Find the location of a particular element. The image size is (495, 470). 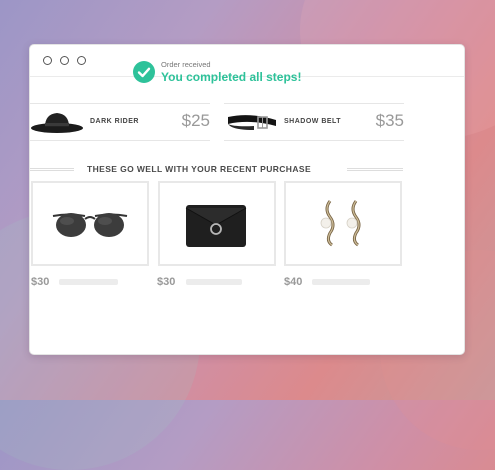

purchase-name: SHADOW BELT is located at coordinates (313, 121).